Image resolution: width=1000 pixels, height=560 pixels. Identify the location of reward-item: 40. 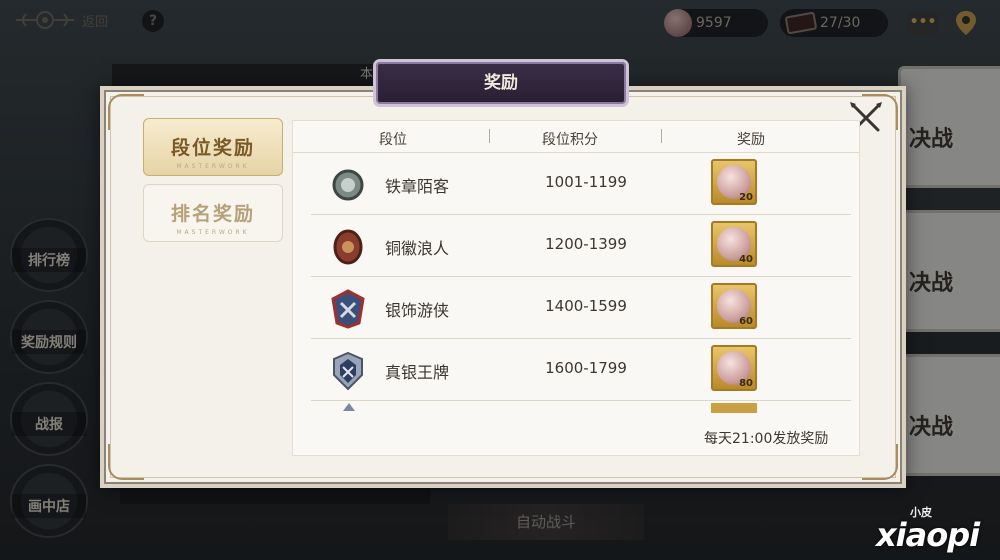
(734, 244).